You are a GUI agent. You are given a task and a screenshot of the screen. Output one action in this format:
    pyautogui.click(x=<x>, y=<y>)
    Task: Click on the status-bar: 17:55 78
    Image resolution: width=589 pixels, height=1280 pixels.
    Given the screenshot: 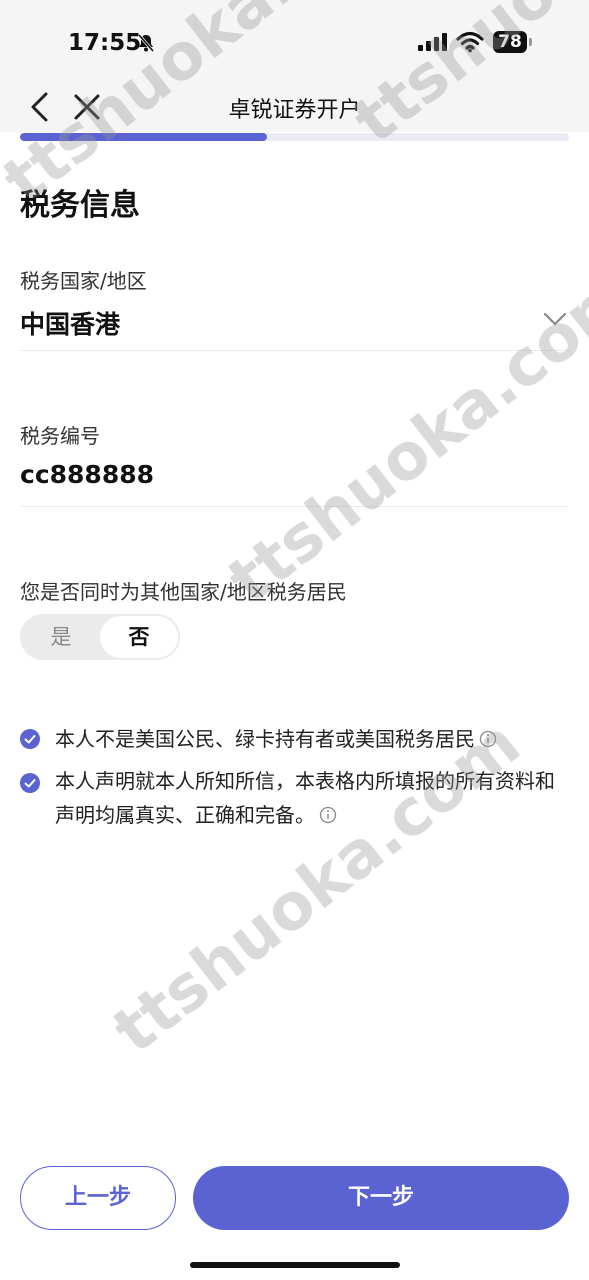 What is the action you would take?
    pyautogui.click(x=294, y=44)
    